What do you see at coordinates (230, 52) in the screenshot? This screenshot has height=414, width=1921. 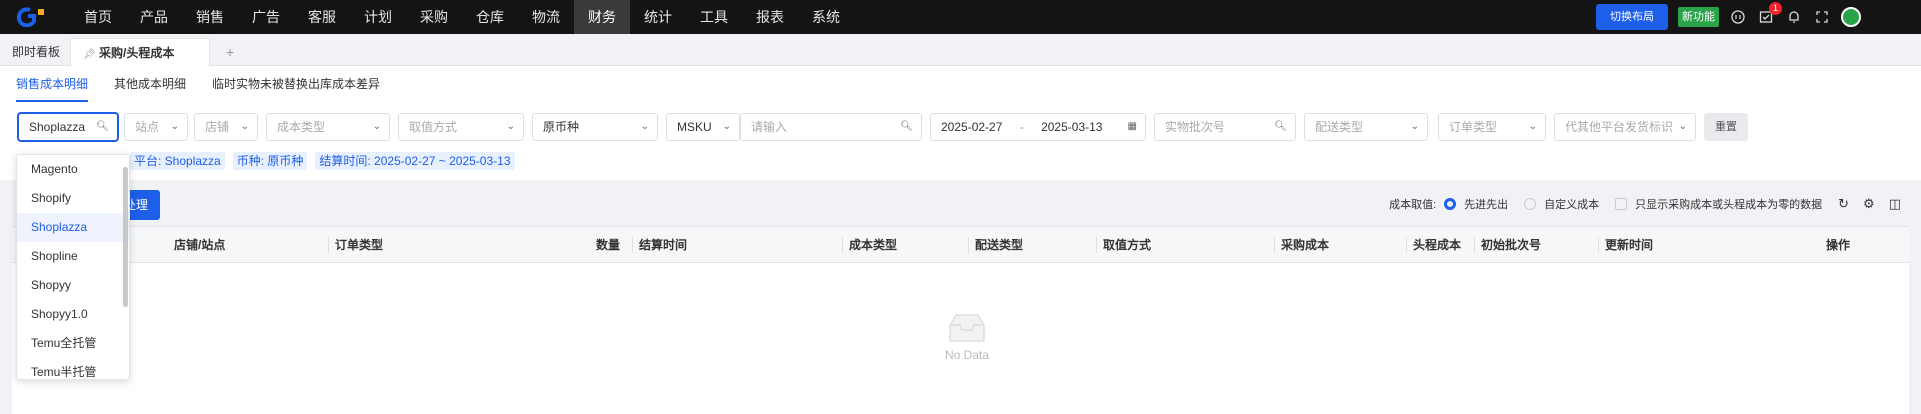 I see `add-tab-button: +` at bounding box center [230, 52].